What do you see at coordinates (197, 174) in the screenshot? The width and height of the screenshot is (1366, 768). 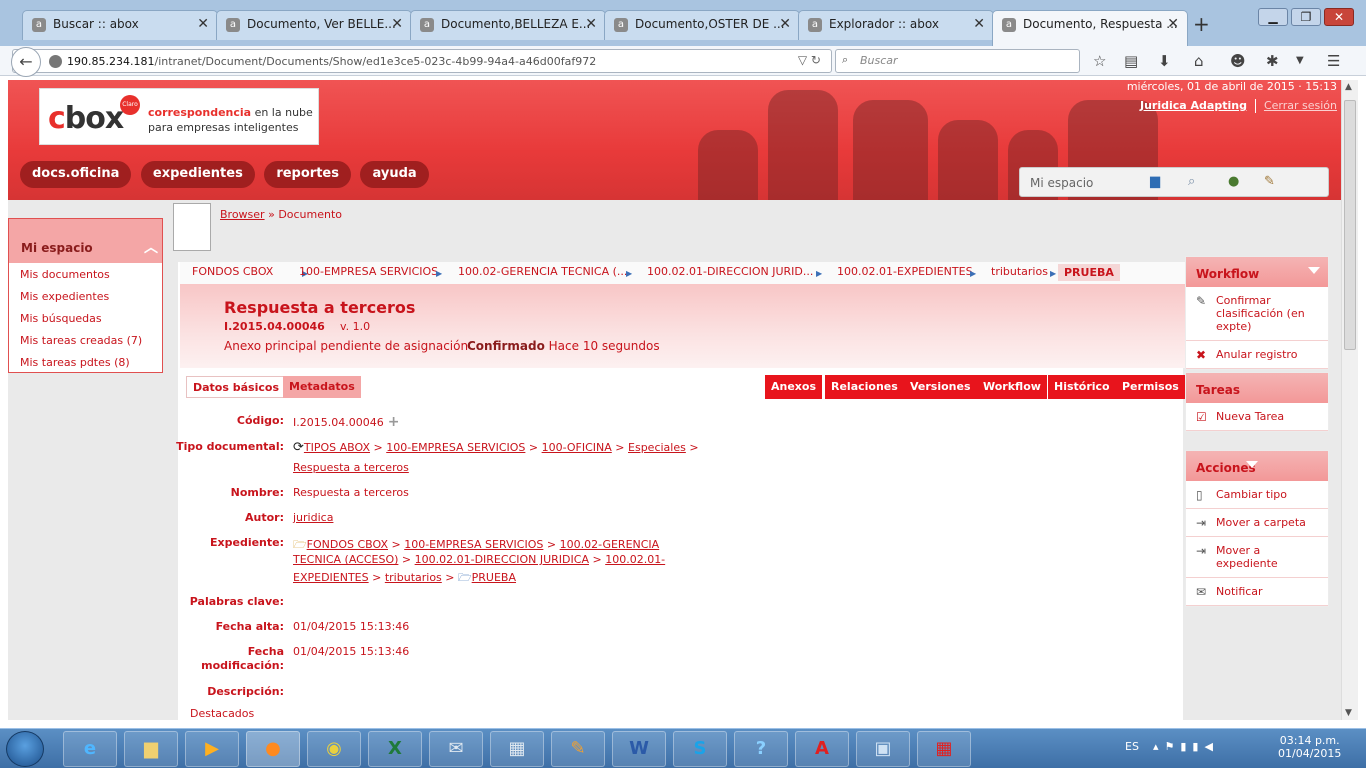 I see `nav-expedientes: expedientes` at bounding box center [197, 174].